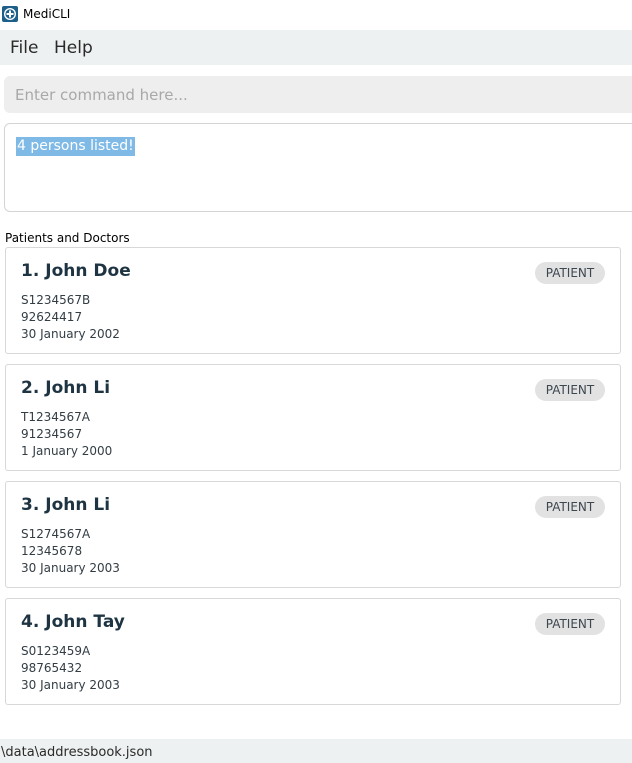 This screenshot has width=632, height=763. I want to click on person-phone: 92624417, so click(52, 317).